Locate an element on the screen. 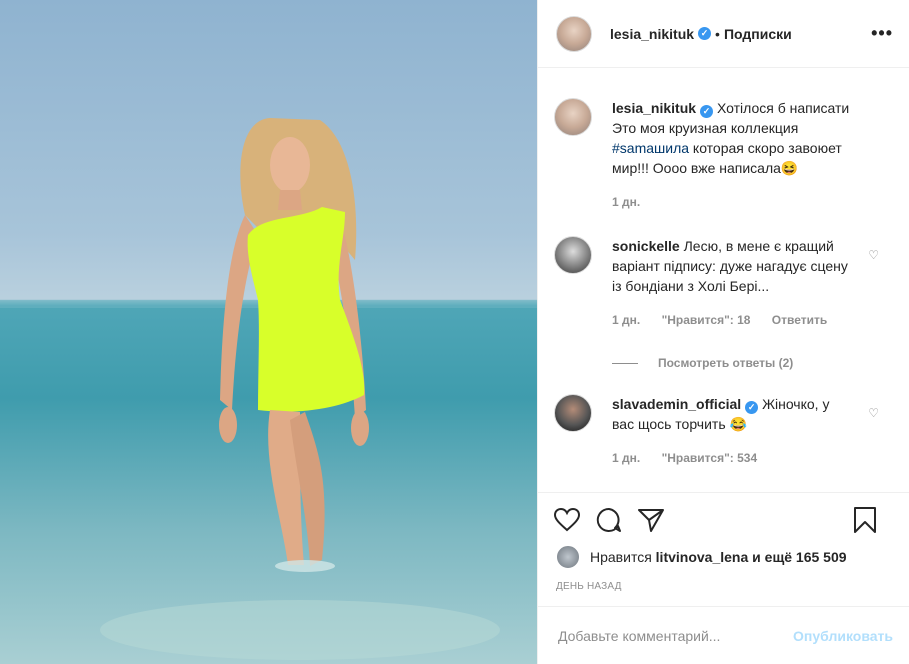 Image resolution: width=909 pixels, height=664 pixels. author-username: lesia_nikituk is located at coordinates (652, 34).